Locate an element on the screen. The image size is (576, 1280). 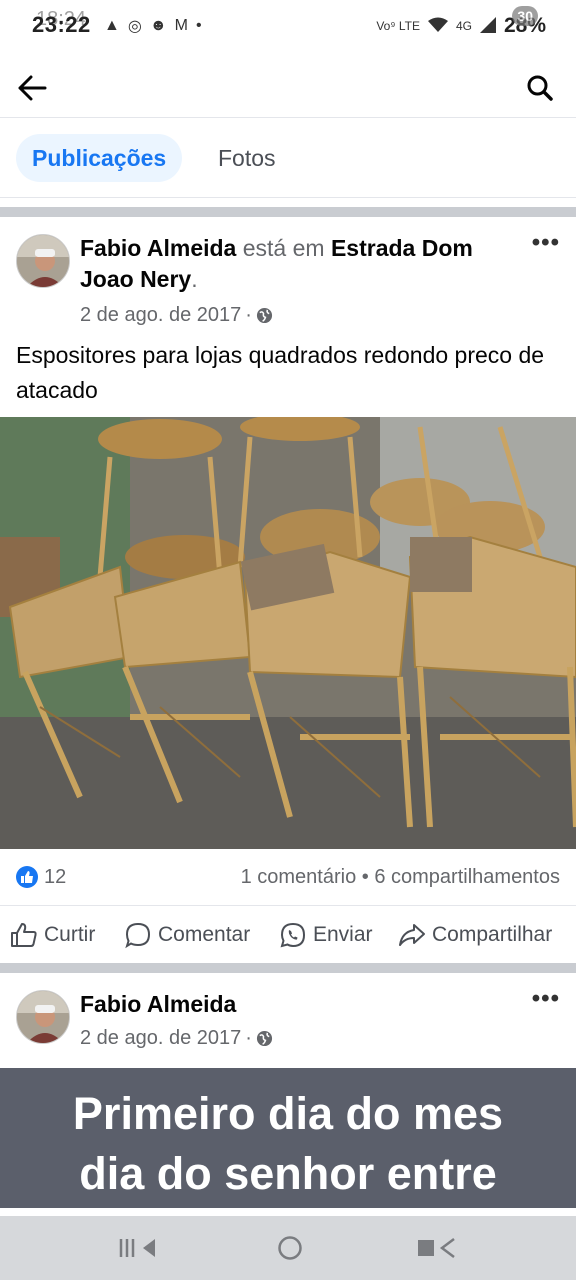
wifi-icon is located at coordinates (437, 26).